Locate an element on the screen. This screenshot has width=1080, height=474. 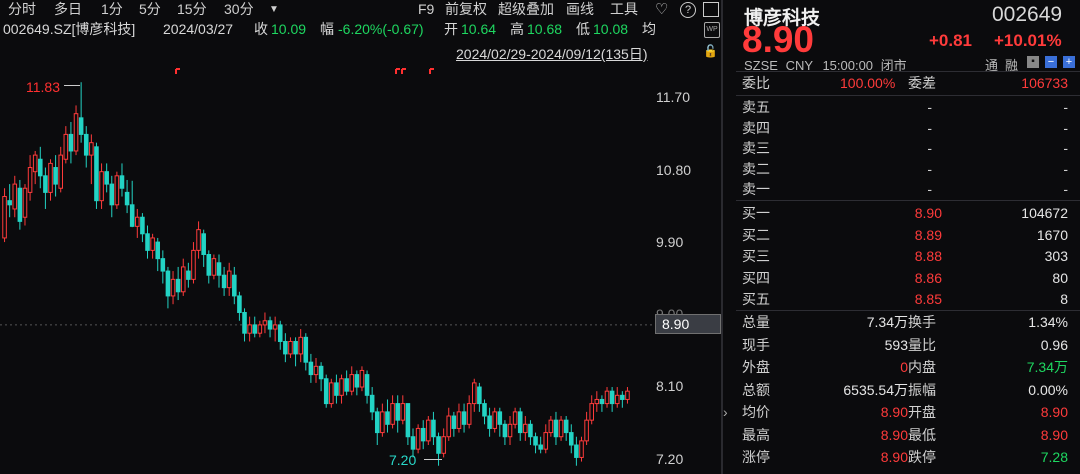
tools-button: 工具 is located at coordinates (624, 9).